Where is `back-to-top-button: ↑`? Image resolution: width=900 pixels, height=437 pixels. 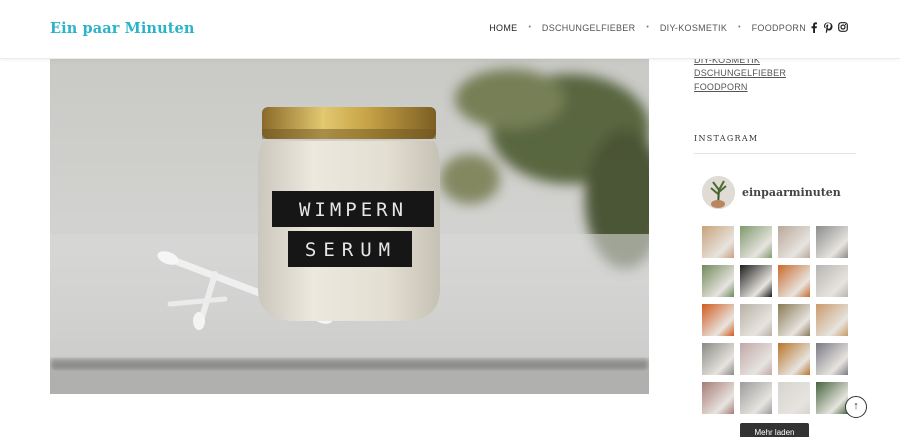 back-to-top-button: ↑ is located at coordinates (856, 407).